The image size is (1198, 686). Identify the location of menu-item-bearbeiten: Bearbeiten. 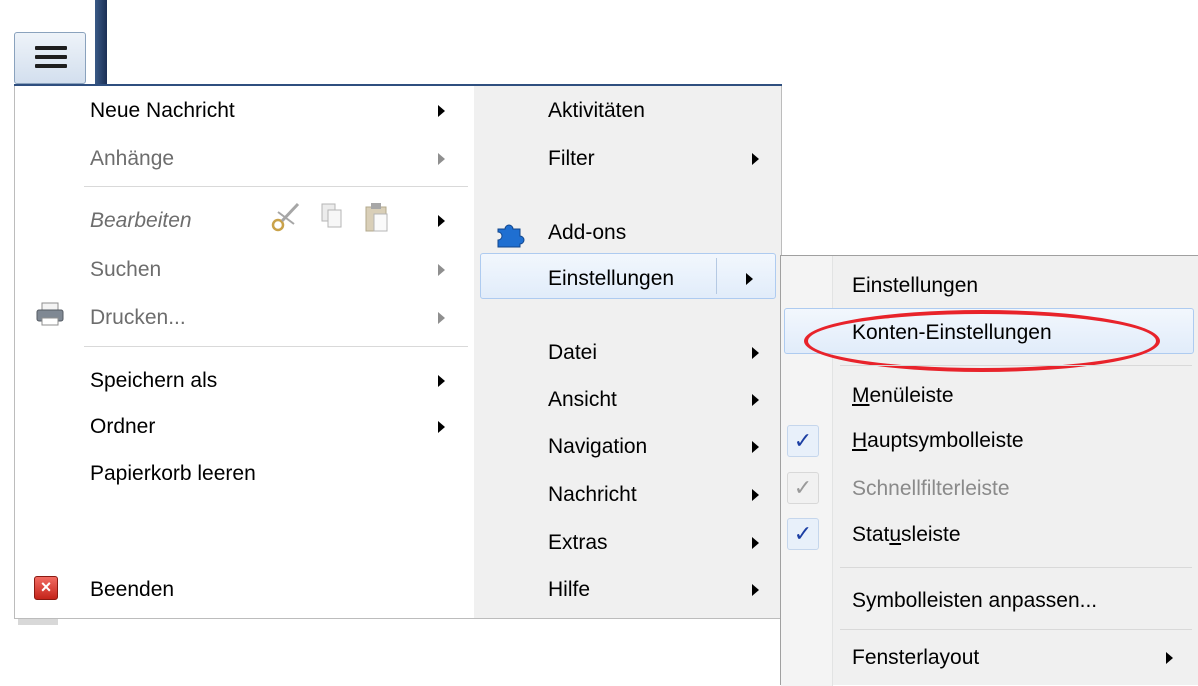
(141, 221).